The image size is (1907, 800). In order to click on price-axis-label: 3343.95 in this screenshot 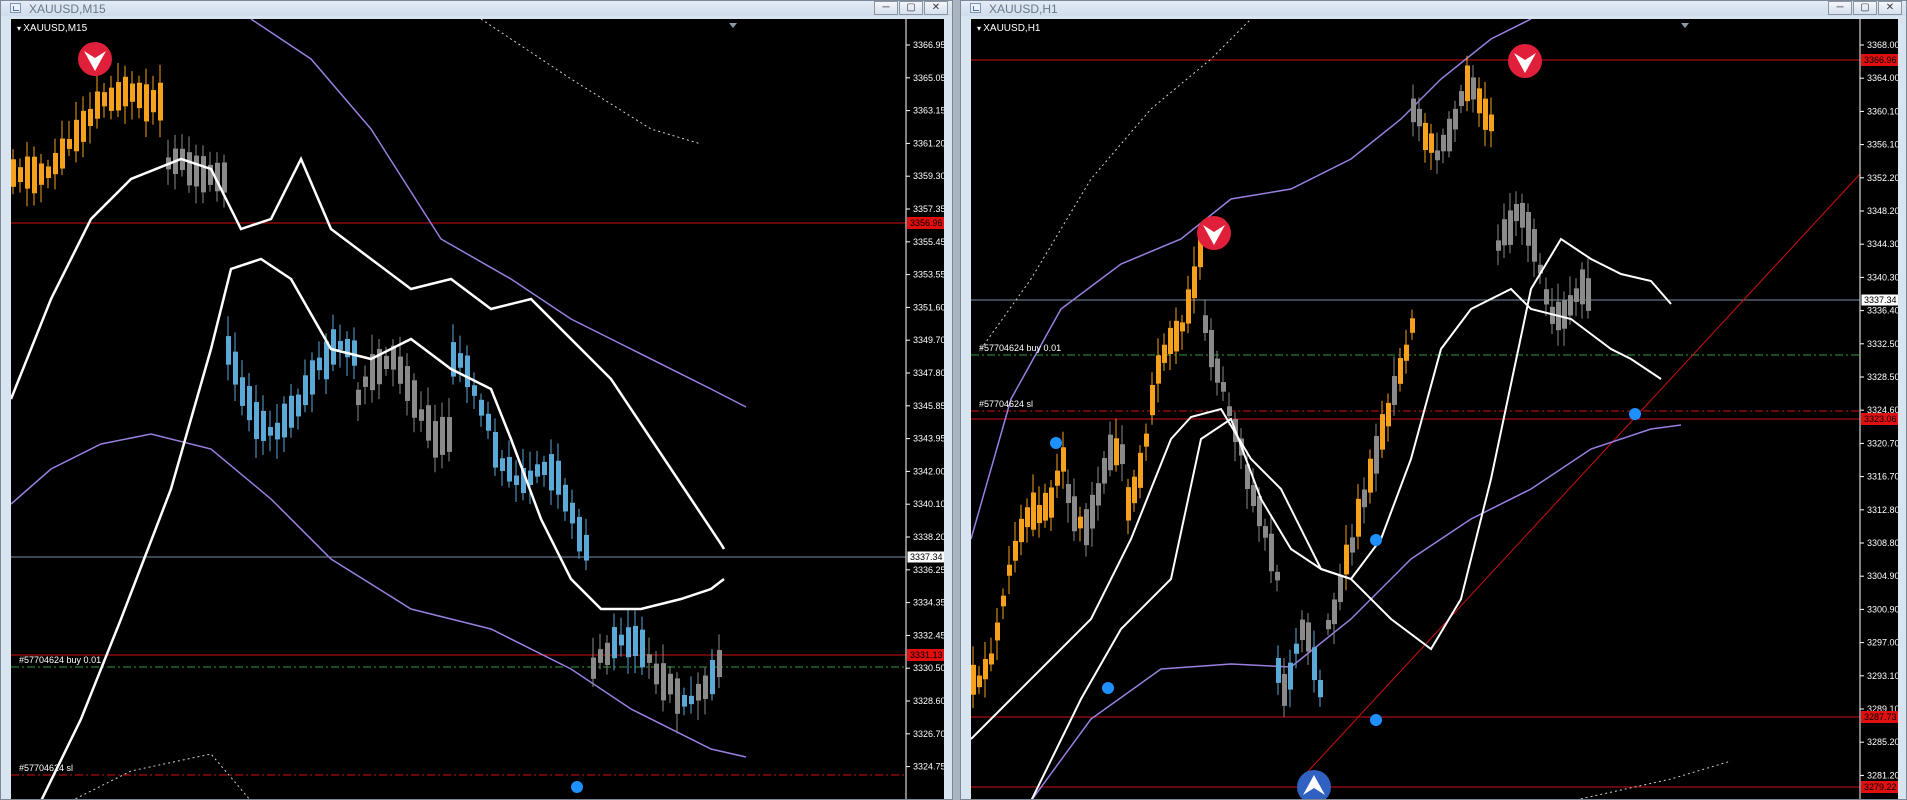, I will do `click(928, 439)`.